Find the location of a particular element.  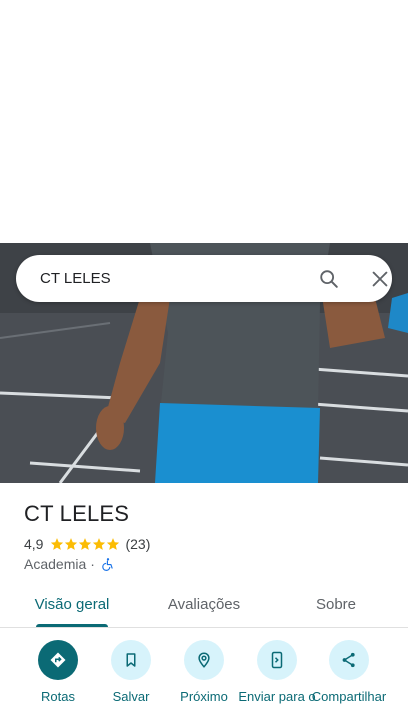

share-button: Compartilhar is located at coordinates (349, 672).